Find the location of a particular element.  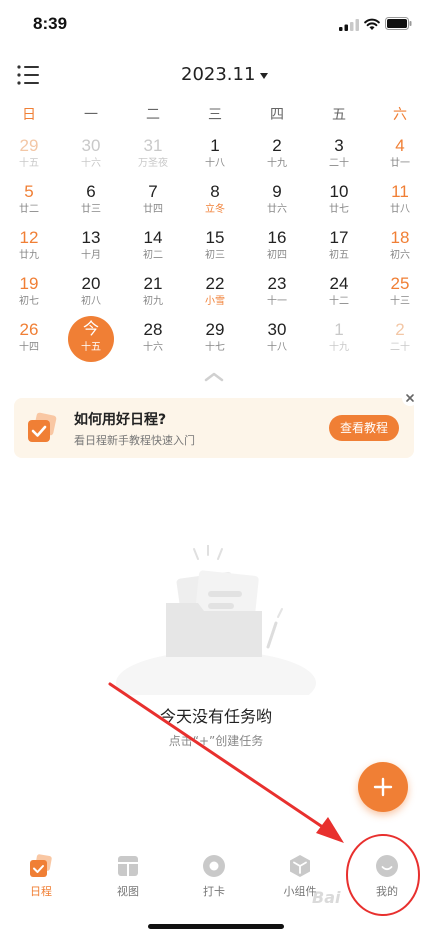

month-selector: 2023.11 is located at coordinates (225, 74).